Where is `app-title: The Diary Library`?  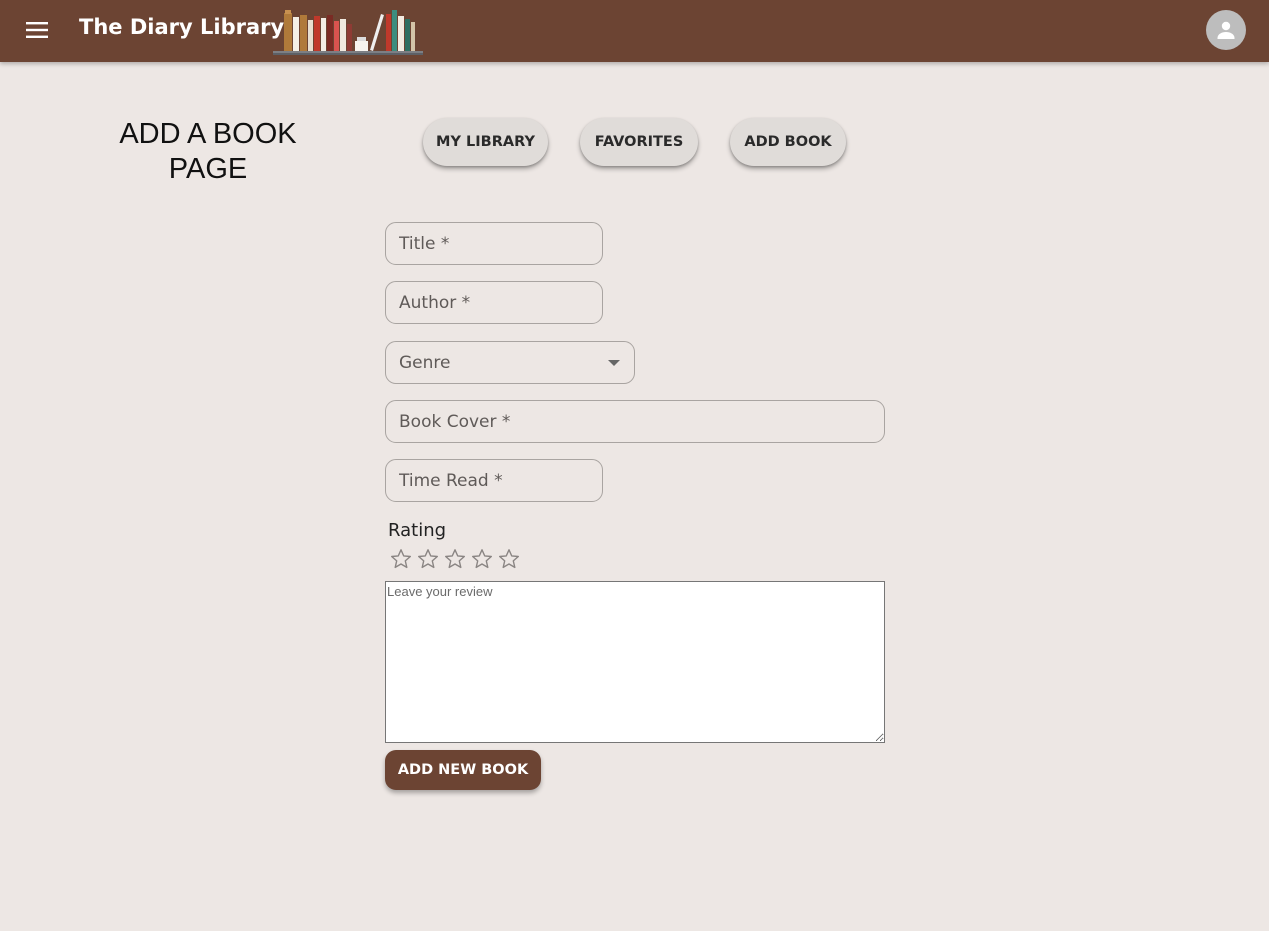
app-title: The Diary Library is located at coordinates (181, 27).